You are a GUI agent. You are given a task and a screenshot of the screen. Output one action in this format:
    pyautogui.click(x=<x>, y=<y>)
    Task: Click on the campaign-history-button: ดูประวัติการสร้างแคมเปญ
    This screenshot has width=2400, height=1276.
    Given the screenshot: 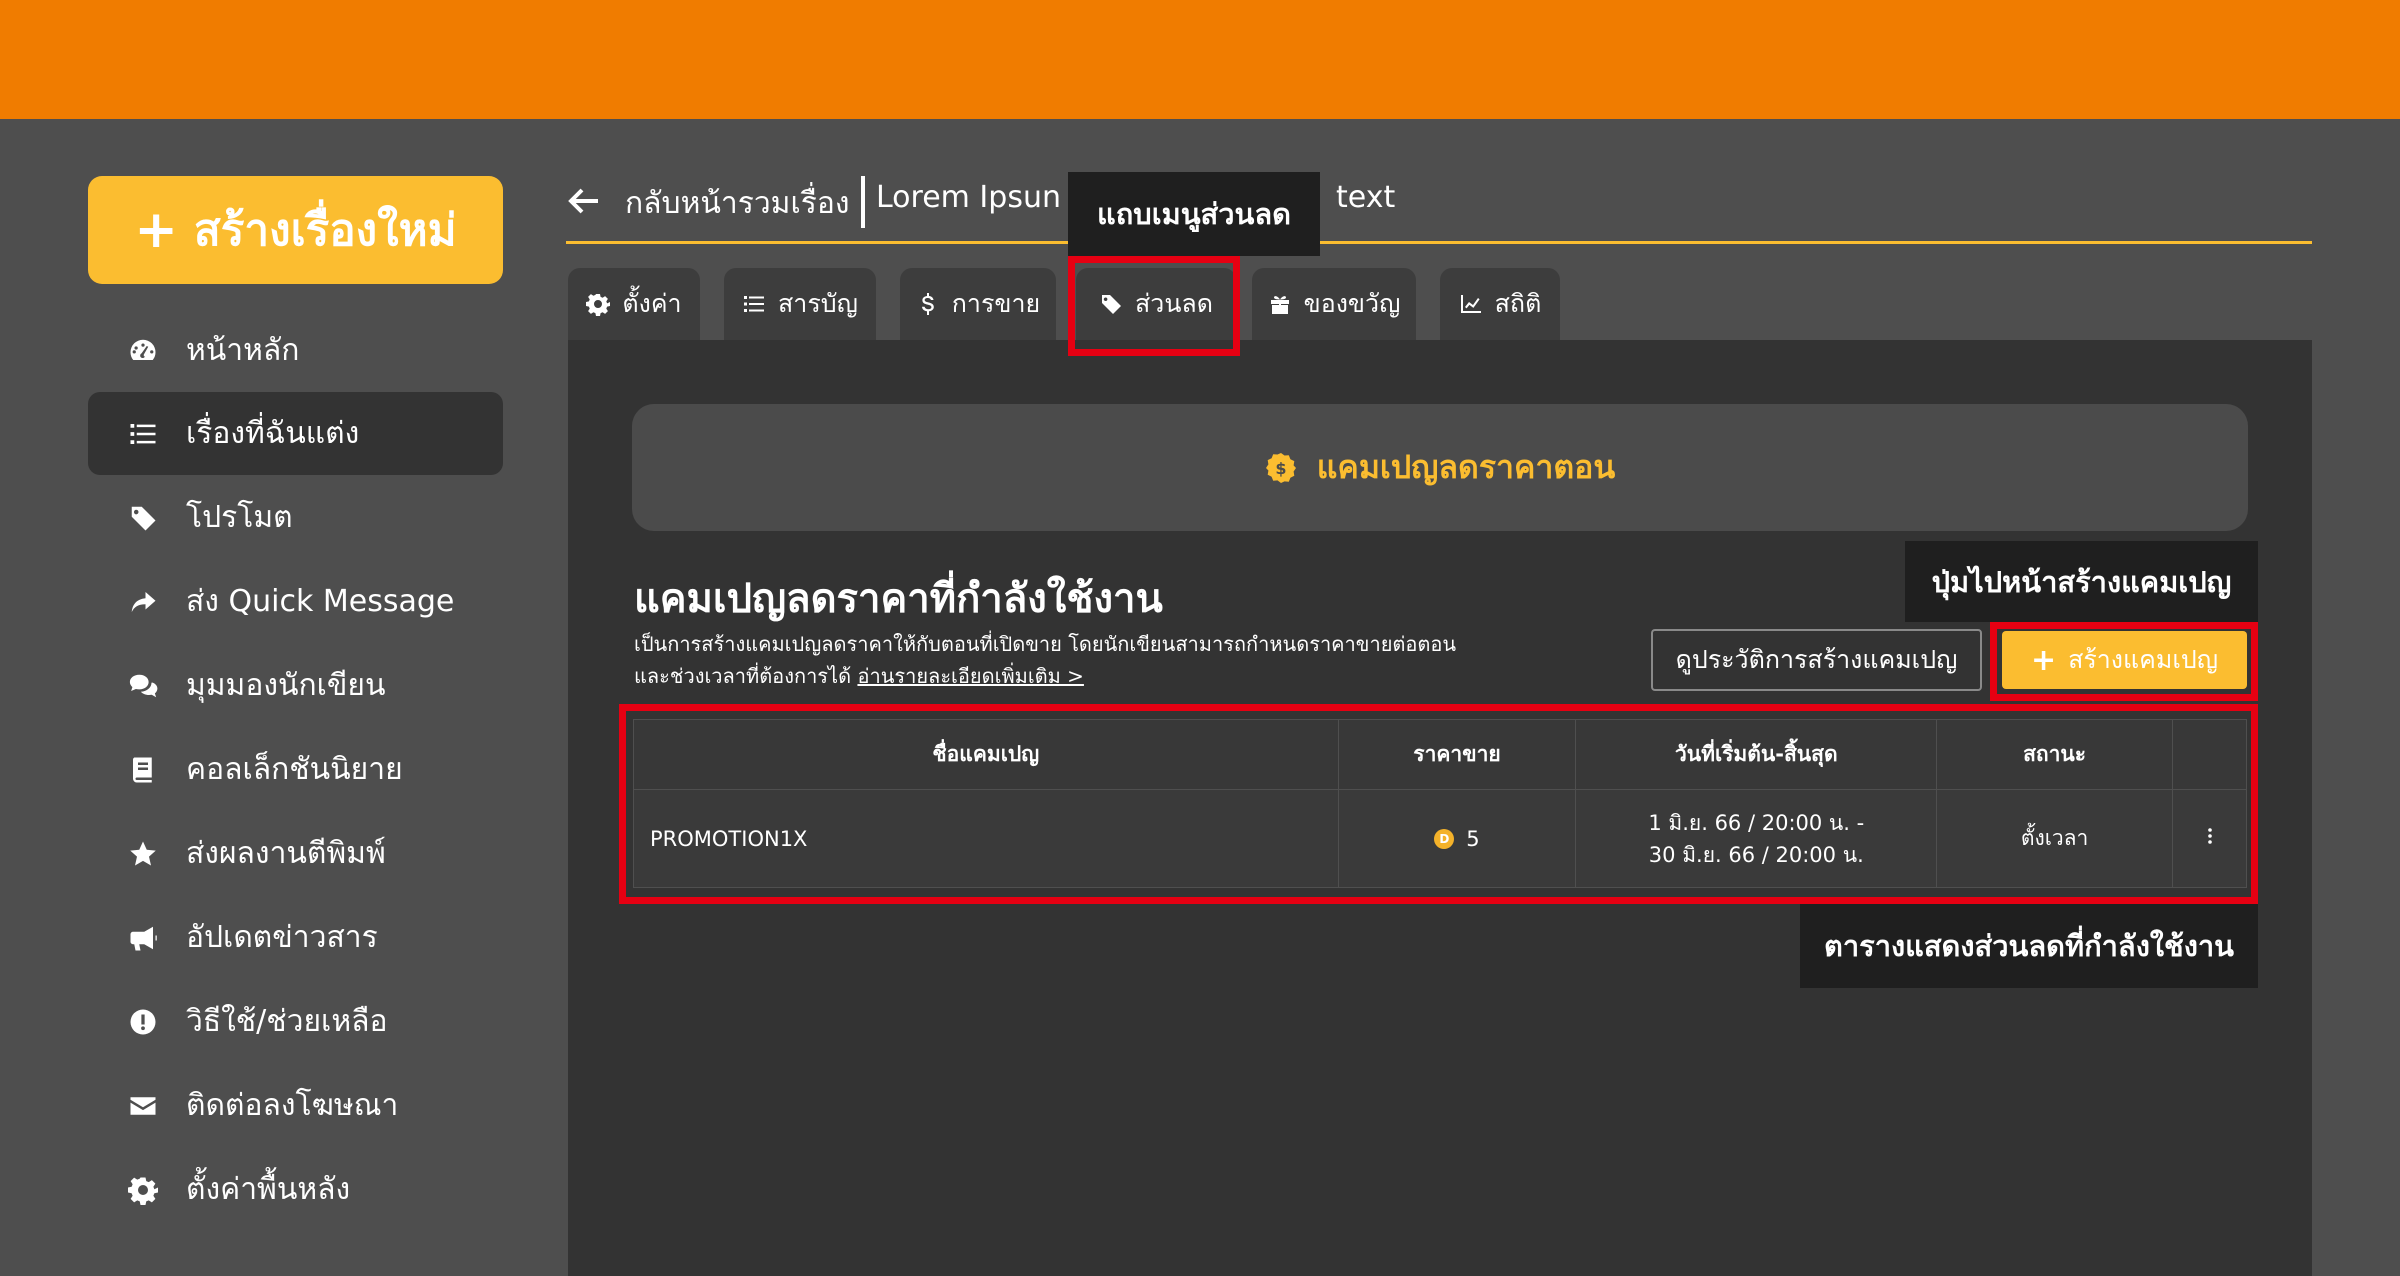 What is the action you would take?
    pyautogui.click(x=1816, y=660)
    